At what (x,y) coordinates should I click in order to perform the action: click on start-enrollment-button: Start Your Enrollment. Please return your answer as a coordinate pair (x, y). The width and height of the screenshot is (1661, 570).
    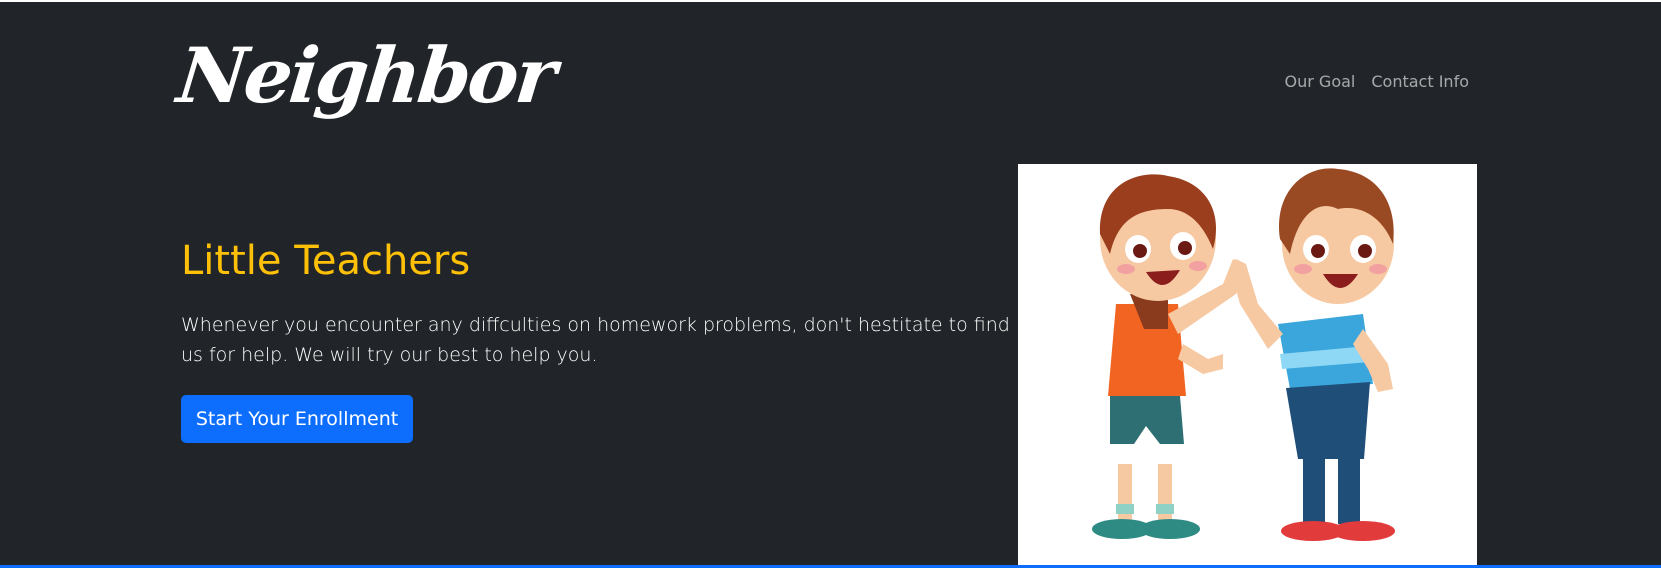
    Looking at the image, I should click on (297, 419).